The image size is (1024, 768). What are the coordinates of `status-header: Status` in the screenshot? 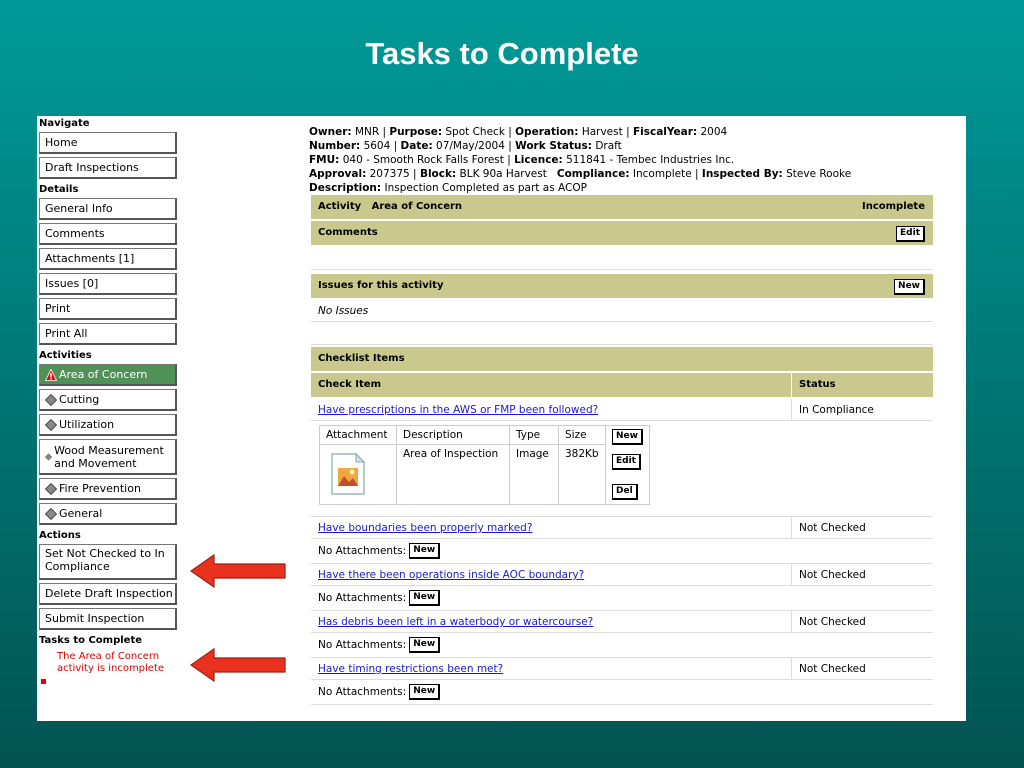 It's located at (817, 384).